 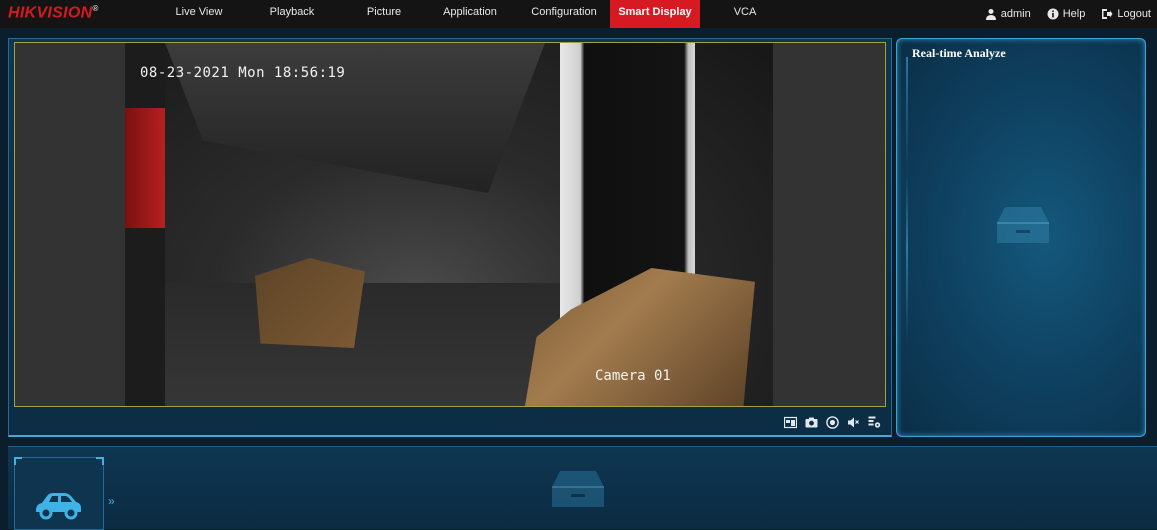 I want to click on logout-icon, so click(x=1107, y=14).